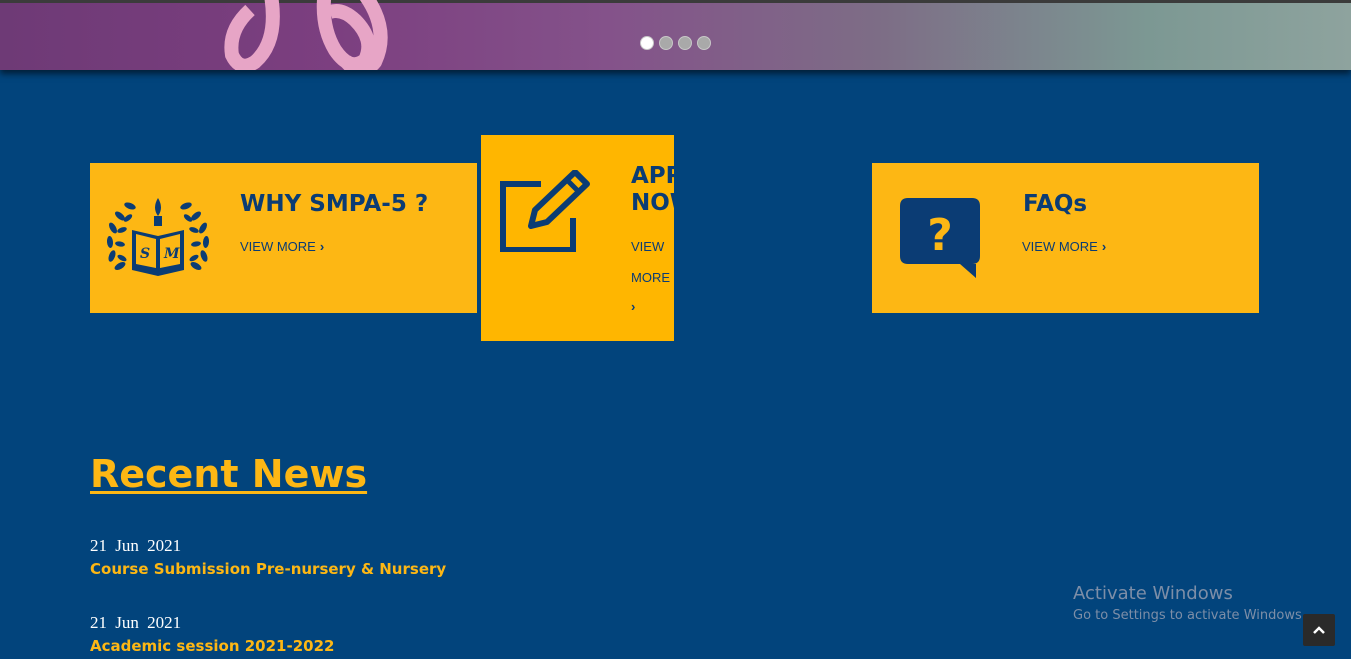  What do you see at coordinates (171, 254) in the screenshot?
I see `svg-text: M` at bounding box center [171, 254].